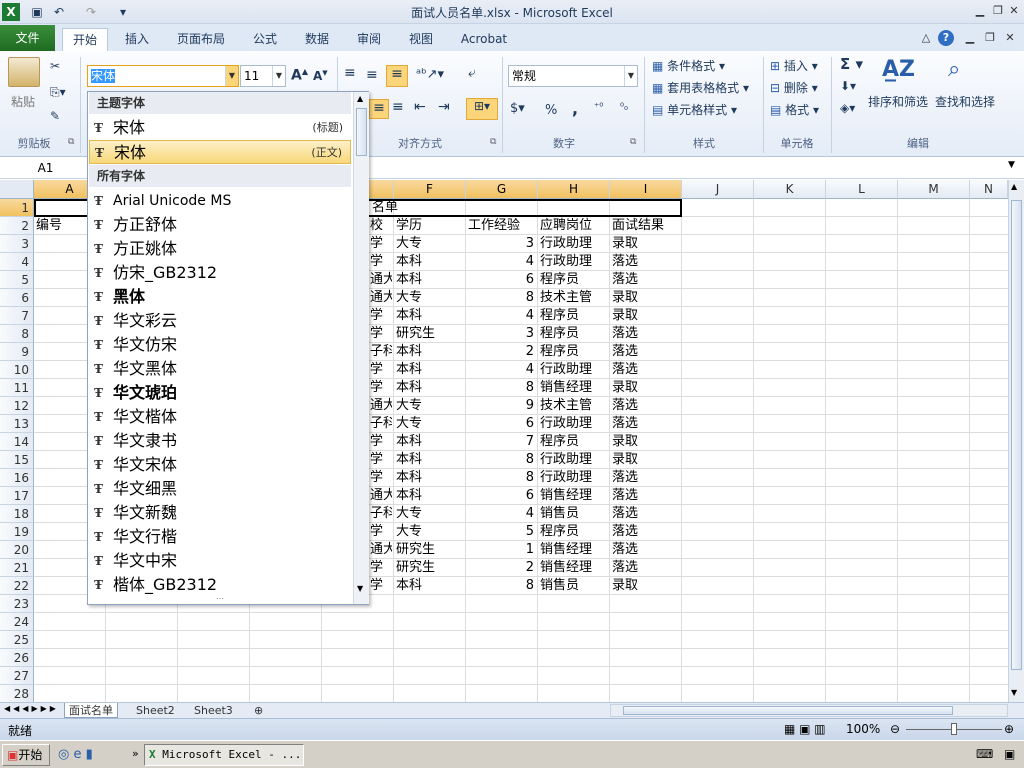  Describe the element at coordinates (220, 128) in the screenshot. I see `font-option-heading: Ŧ 宋体 (标题)` at that location.